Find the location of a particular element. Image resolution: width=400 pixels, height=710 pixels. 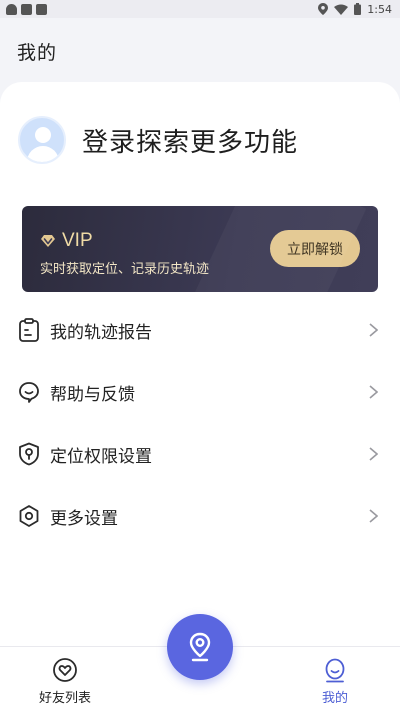

status-right: 1:54 is located at coordinates (355, 9).